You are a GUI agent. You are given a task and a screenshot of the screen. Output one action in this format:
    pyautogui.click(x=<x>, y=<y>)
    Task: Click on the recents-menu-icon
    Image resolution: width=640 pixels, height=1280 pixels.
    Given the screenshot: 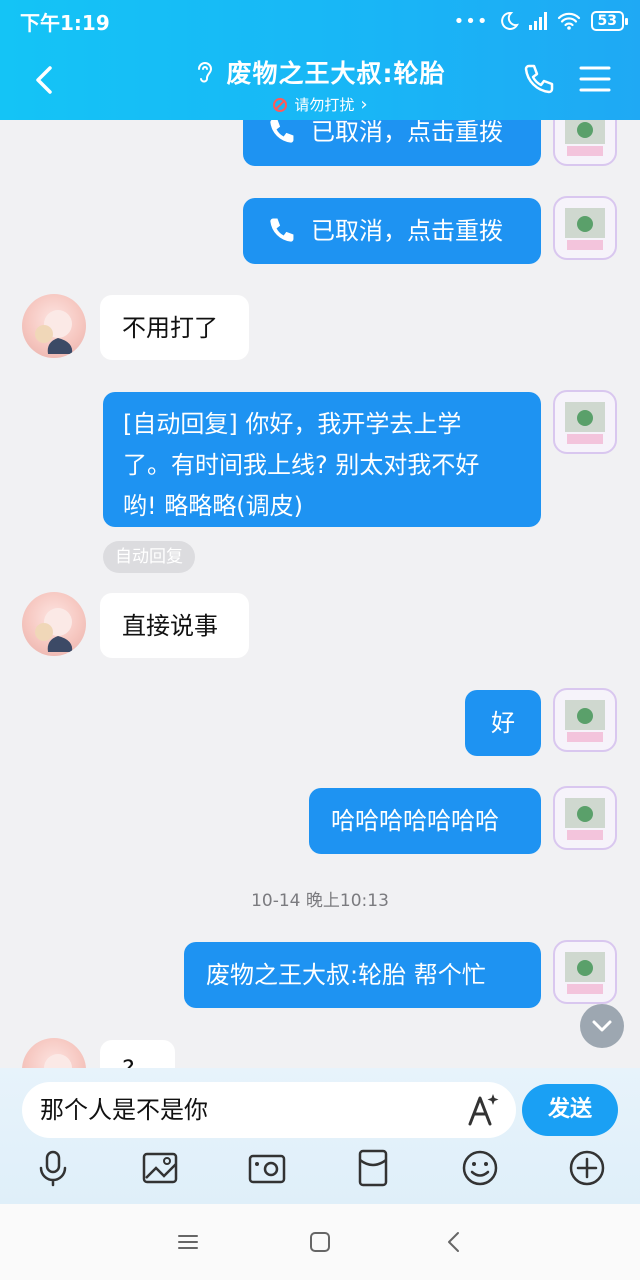 What is the action you would take?
    pyautogui.click(x=188, y=1242)
    